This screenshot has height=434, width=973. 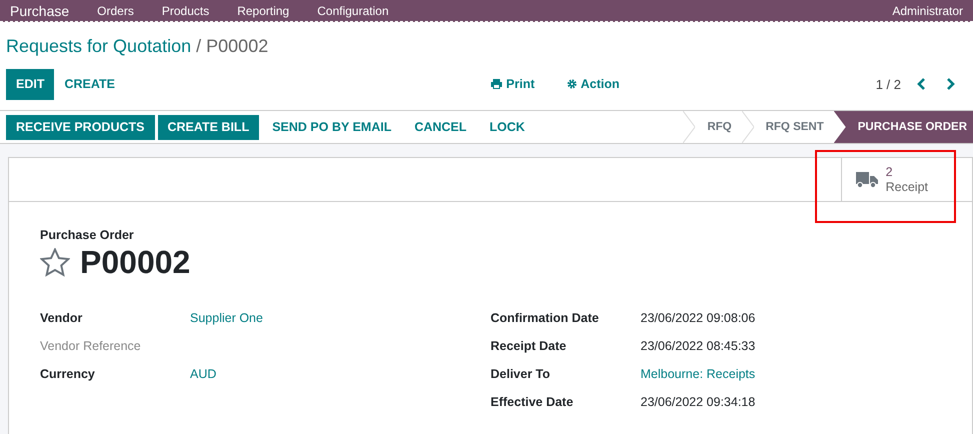 I want to click on app-name: Purchase, so click(x=40, y=10).